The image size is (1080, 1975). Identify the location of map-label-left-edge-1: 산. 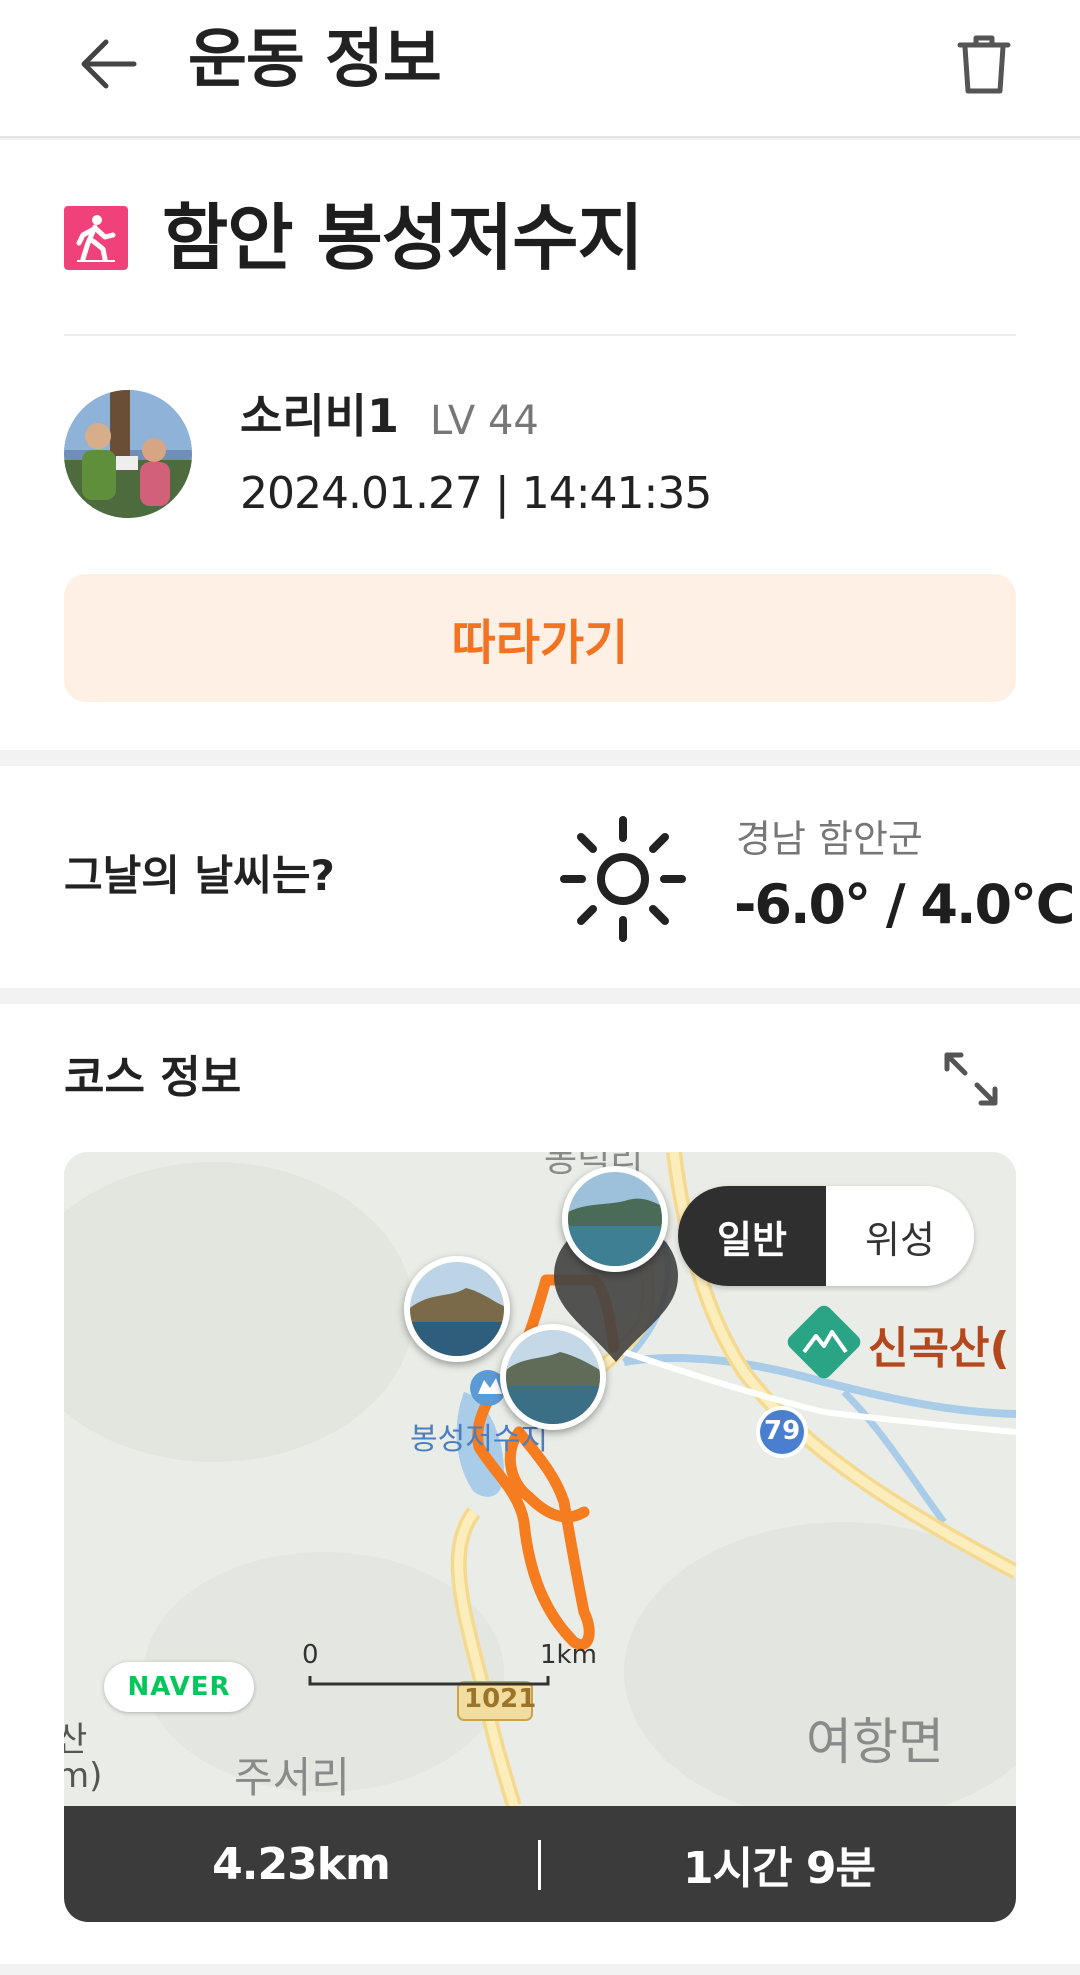
(76, 1740).